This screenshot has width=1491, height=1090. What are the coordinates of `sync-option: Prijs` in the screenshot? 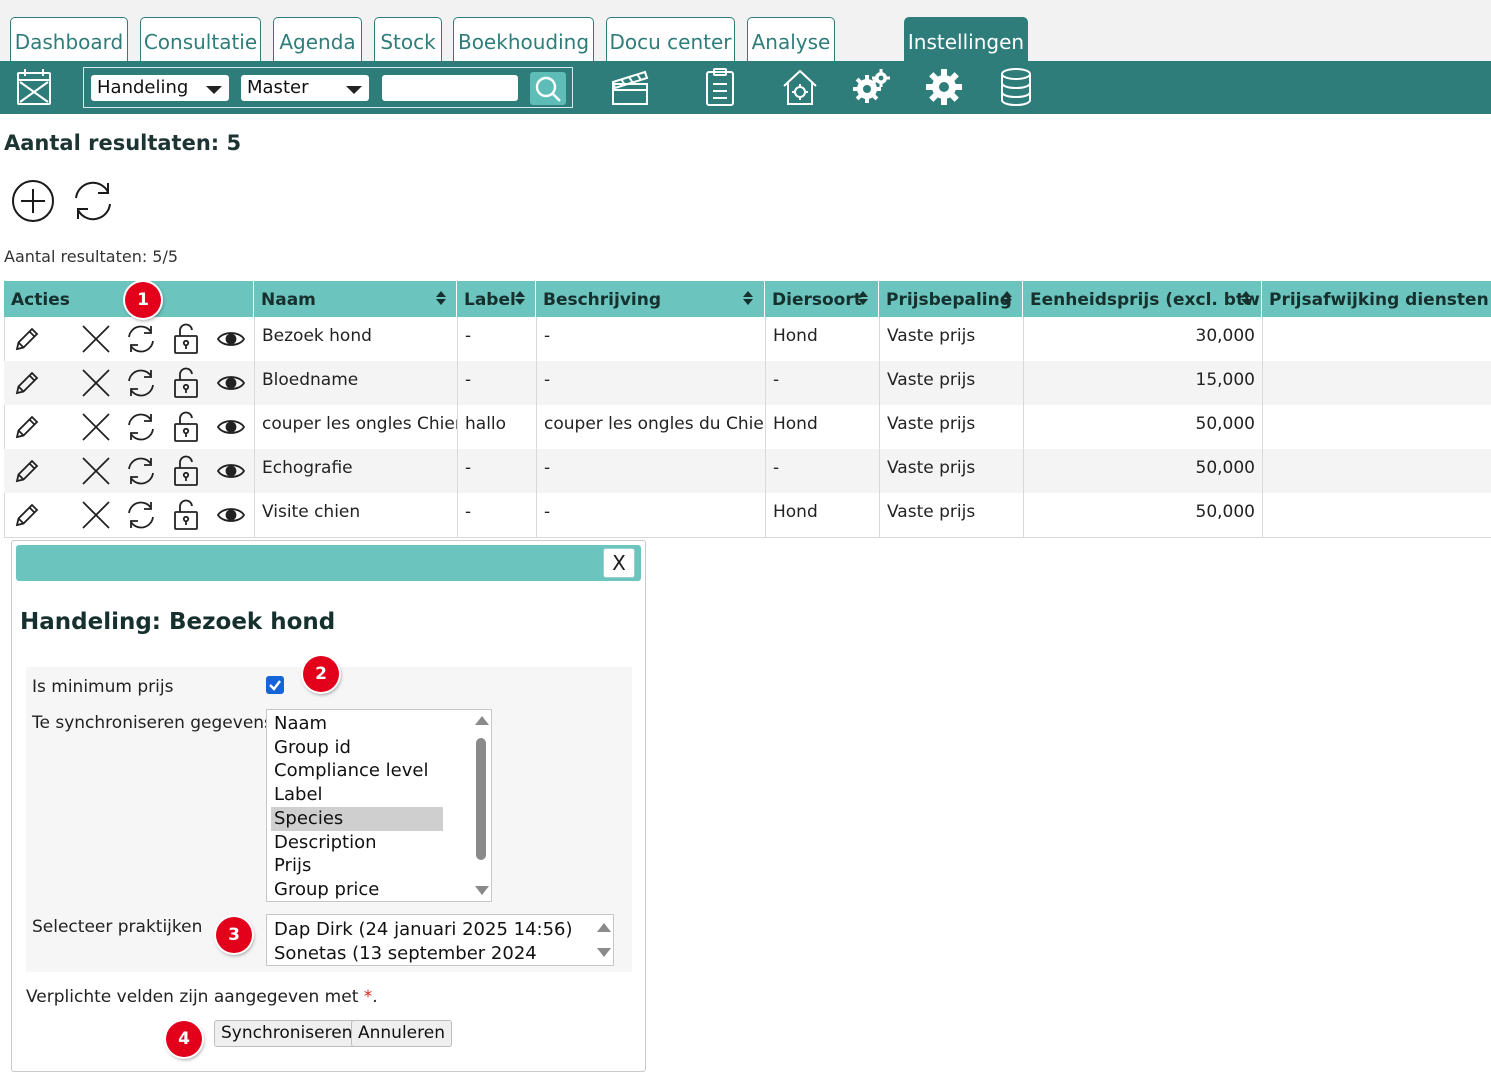 It's located at (357, 866).